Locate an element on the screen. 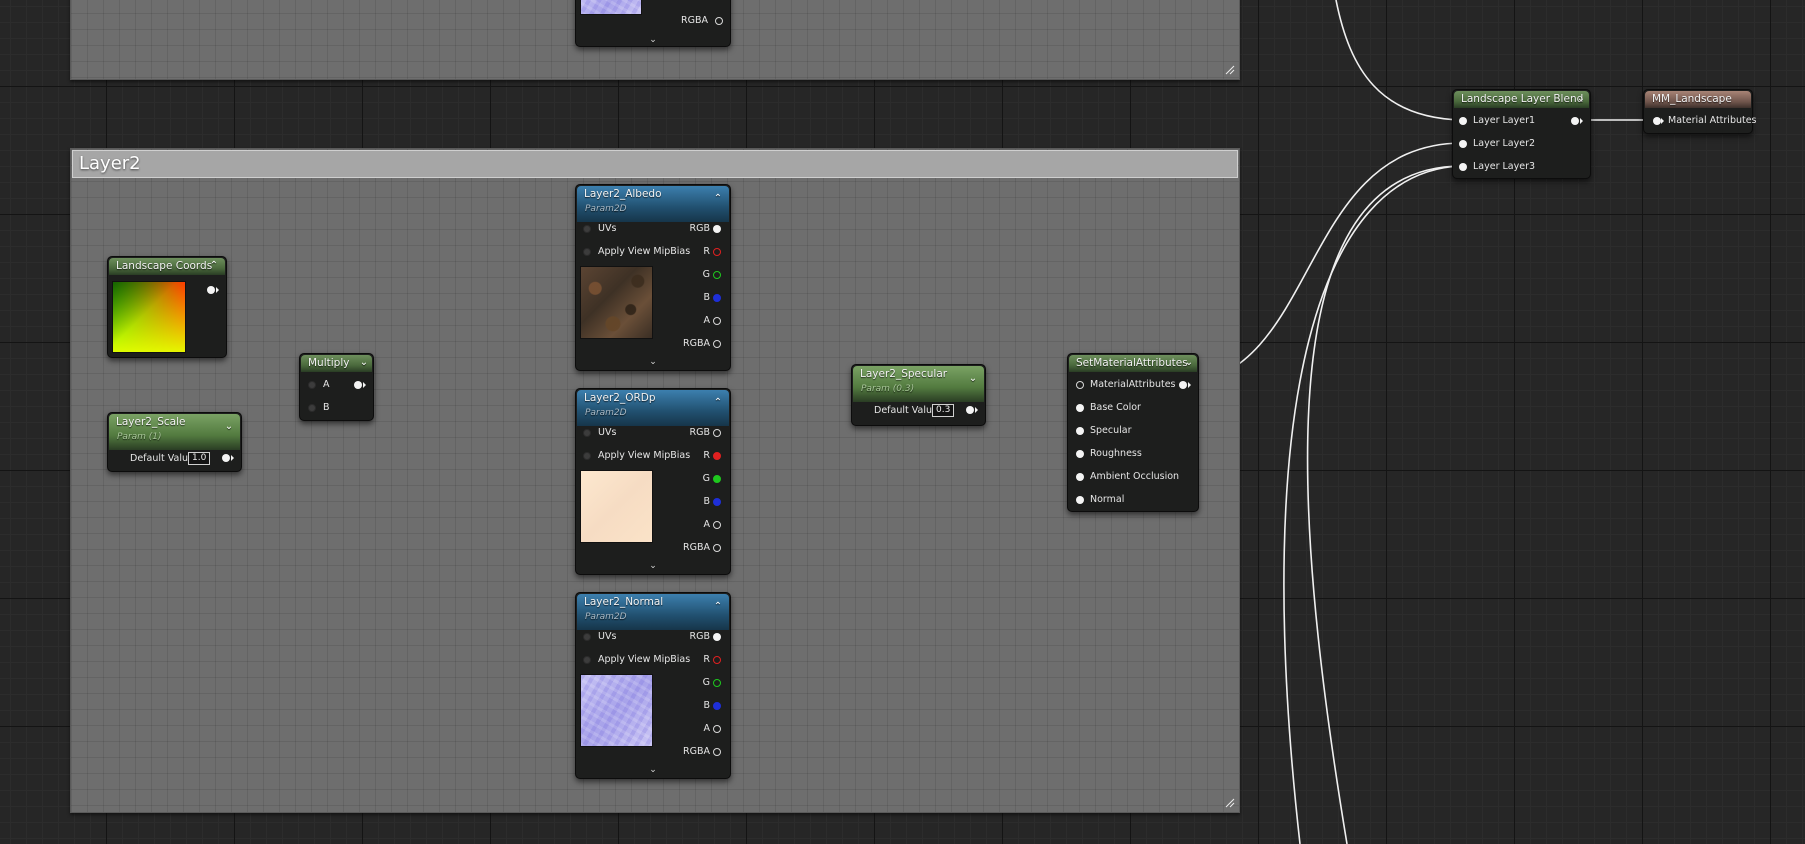  pin-label: Layer Layer1 is located at coordinates (1504, 120).